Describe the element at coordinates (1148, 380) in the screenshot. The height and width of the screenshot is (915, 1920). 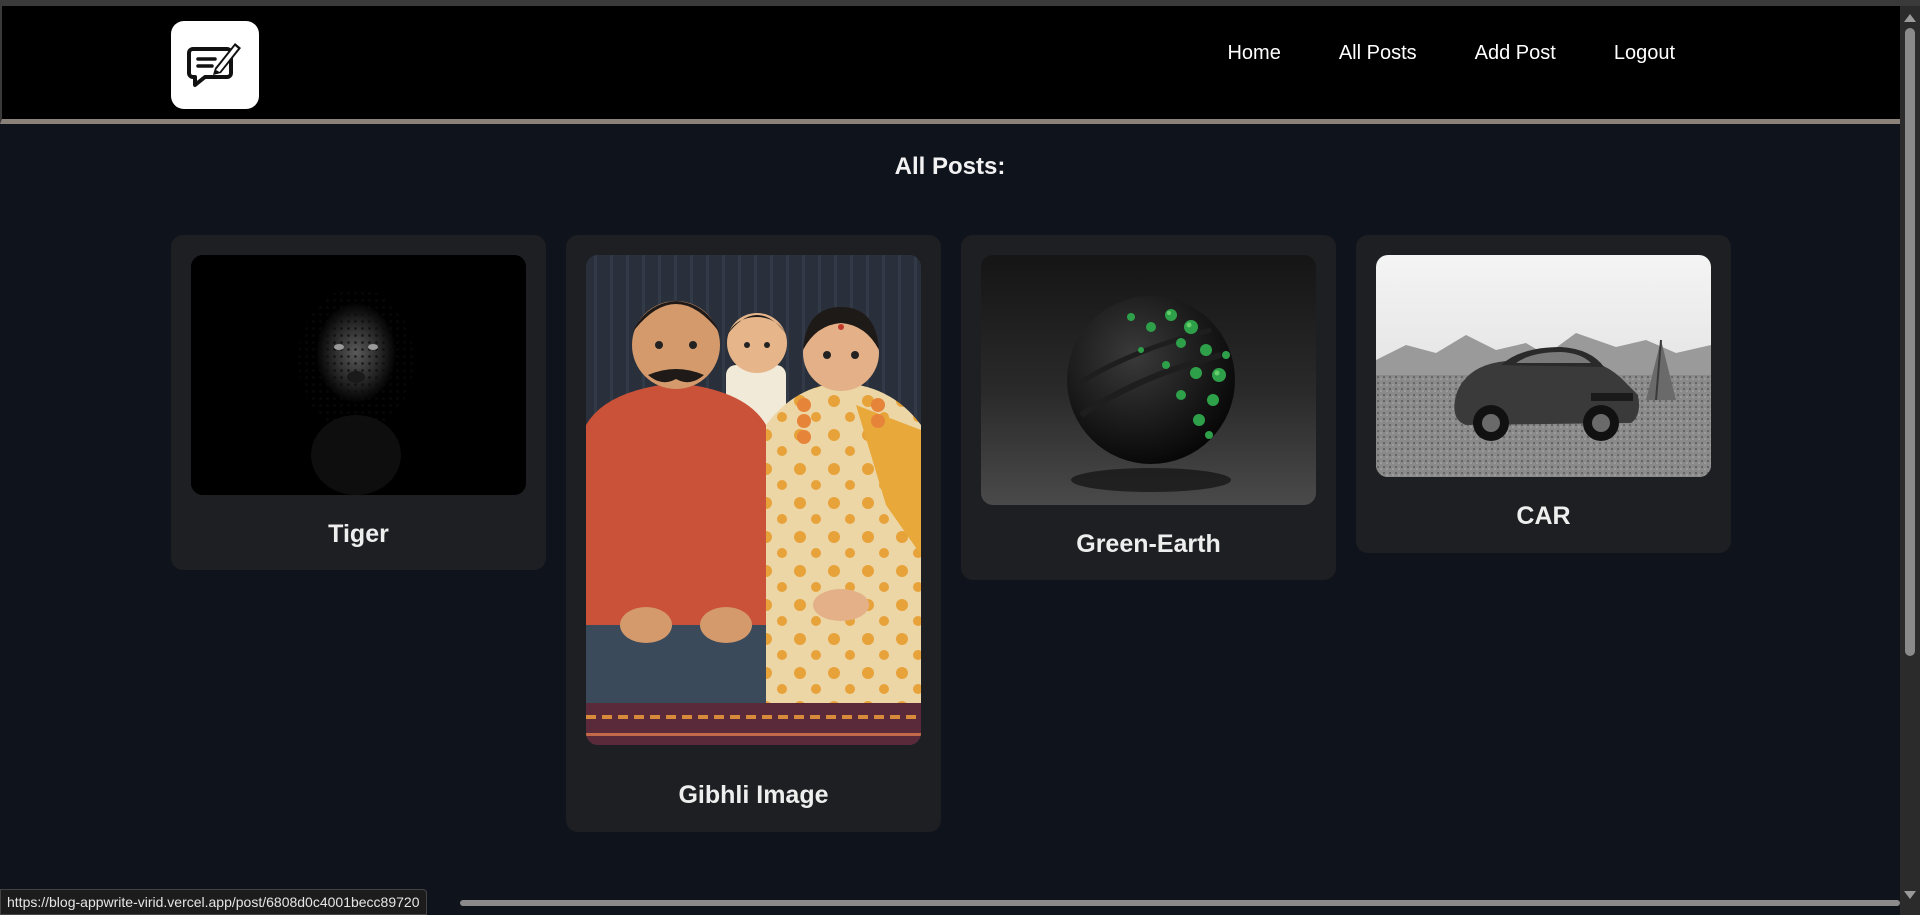
I see `post-image-green-earth` at that location.